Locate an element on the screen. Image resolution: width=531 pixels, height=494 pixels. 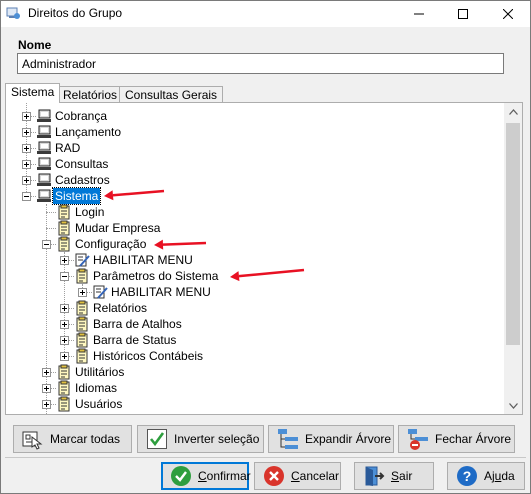
maximize-button is located at coordinates (463, 14).